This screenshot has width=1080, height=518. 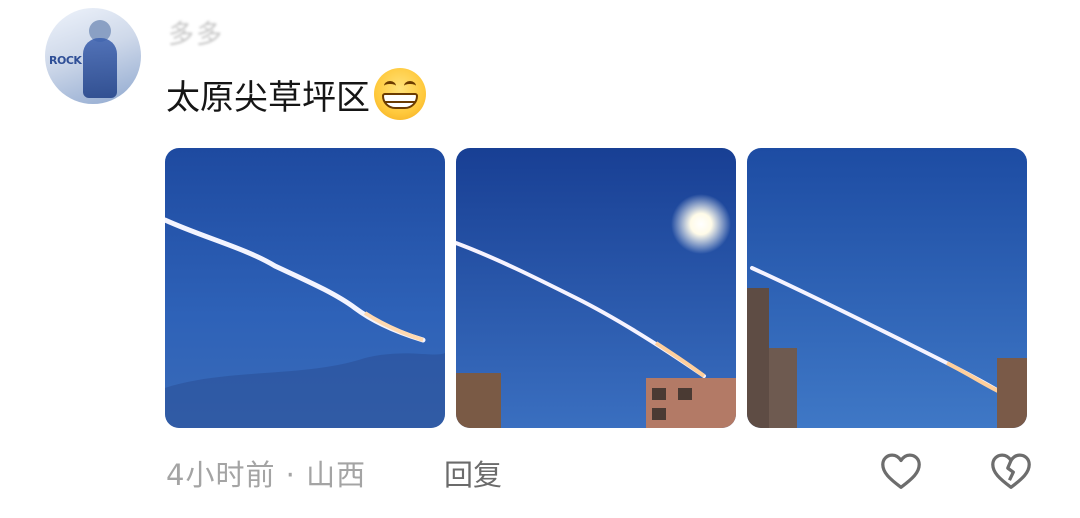 What do you see at coordinates (400, 94) in the screenshot?
I see `grinning-face-emoji` at bounding box center [400, 94].